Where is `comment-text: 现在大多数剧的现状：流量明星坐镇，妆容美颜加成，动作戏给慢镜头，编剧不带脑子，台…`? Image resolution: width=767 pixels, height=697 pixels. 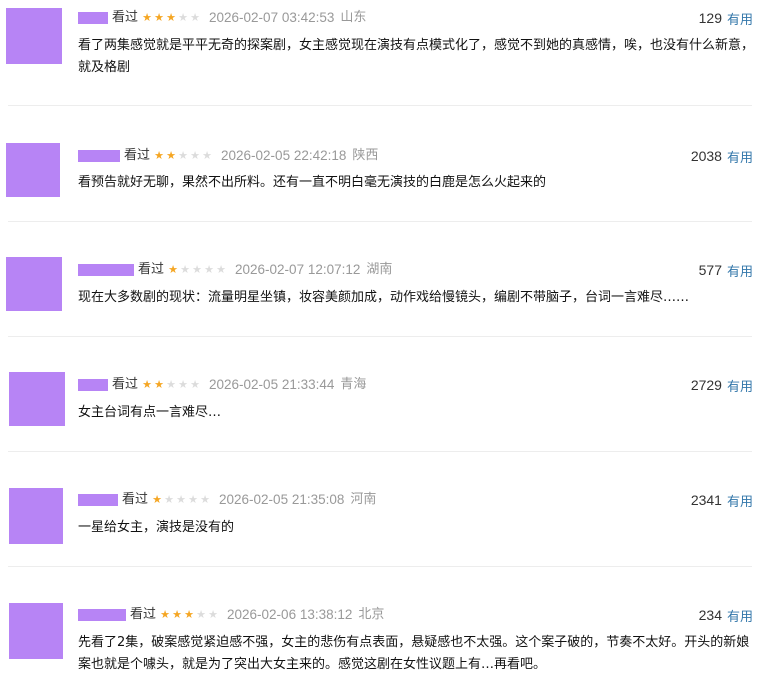
comment-text: 现在大多数剧的现状：流量明星坐镇，妆容美颜加成，动作戏给慢镜头，编剧不带脑子，台… is located at coordinates (384, 297).